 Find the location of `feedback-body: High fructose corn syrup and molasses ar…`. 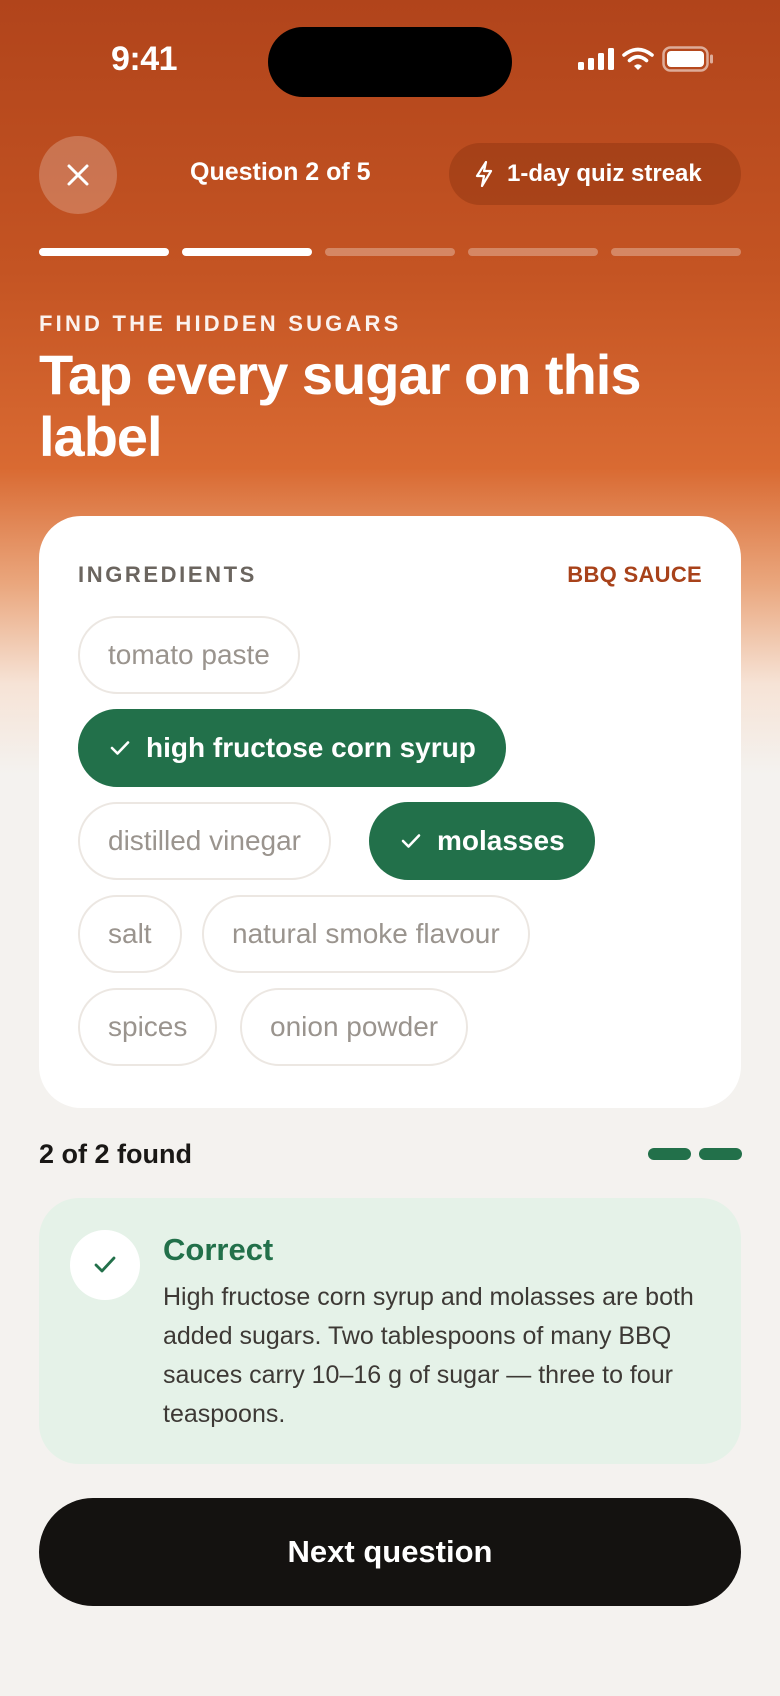

feedback-body: High fructose corn syrup and molasses ar… is located at coordinates (428, 1355).